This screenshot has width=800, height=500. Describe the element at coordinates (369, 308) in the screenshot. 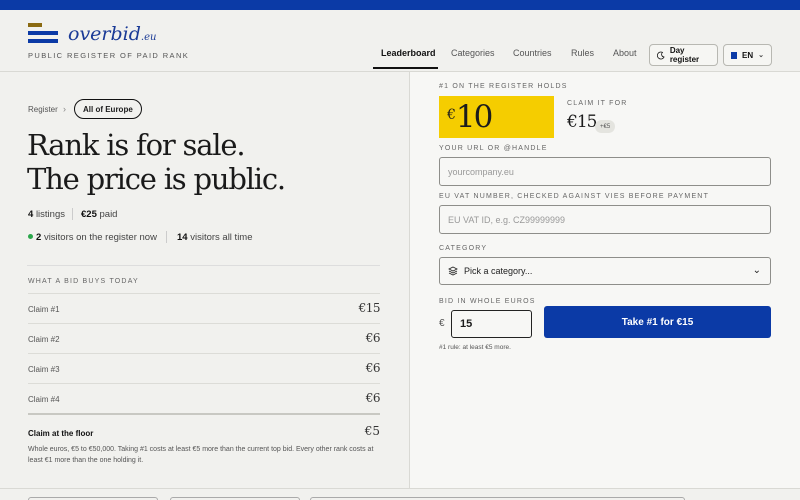

I see `bid-row-value: €15` at that location.